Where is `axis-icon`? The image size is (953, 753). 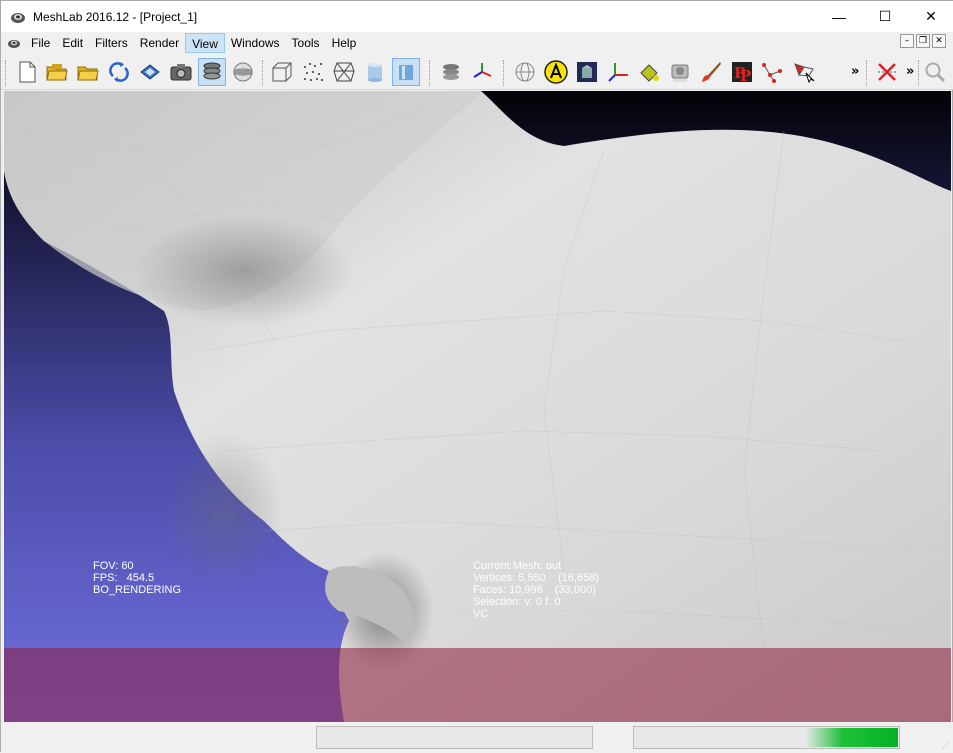 axis-icon is located at coordinates (618, 72).